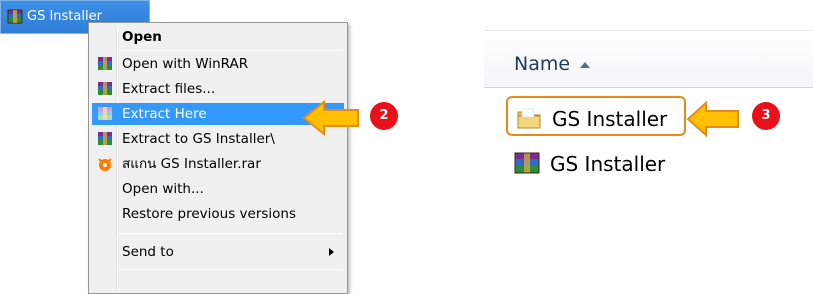  I want to click on menu-item-label: Restore previous versions, so click(209, 214).